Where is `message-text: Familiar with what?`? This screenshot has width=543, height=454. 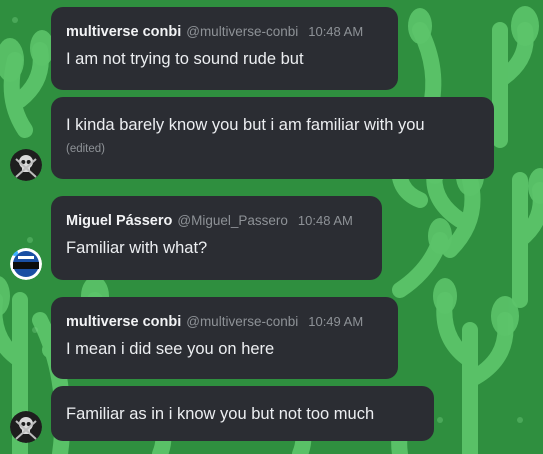 message-text: Familiar with what? is located at coordinates (137, 248).